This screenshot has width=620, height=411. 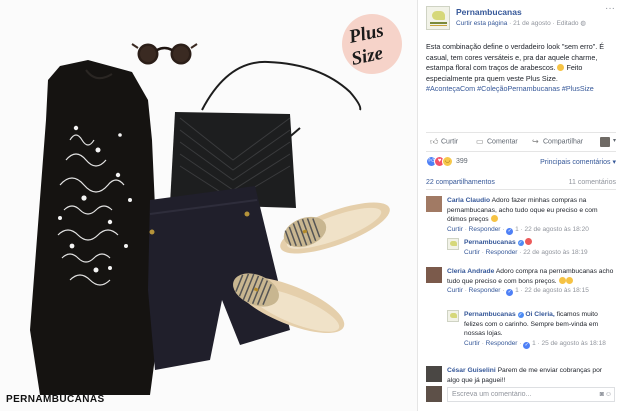 I want to click on comment-button: ▭ Comentar, so click(x=497, y=141).